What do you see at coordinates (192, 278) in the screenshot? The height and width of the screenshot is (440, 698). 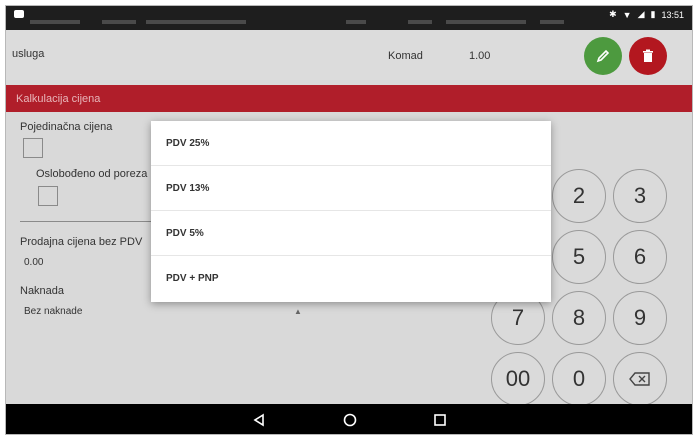 I see `vat-option-label: PDV + PNP` at bounding box center [192, 278].